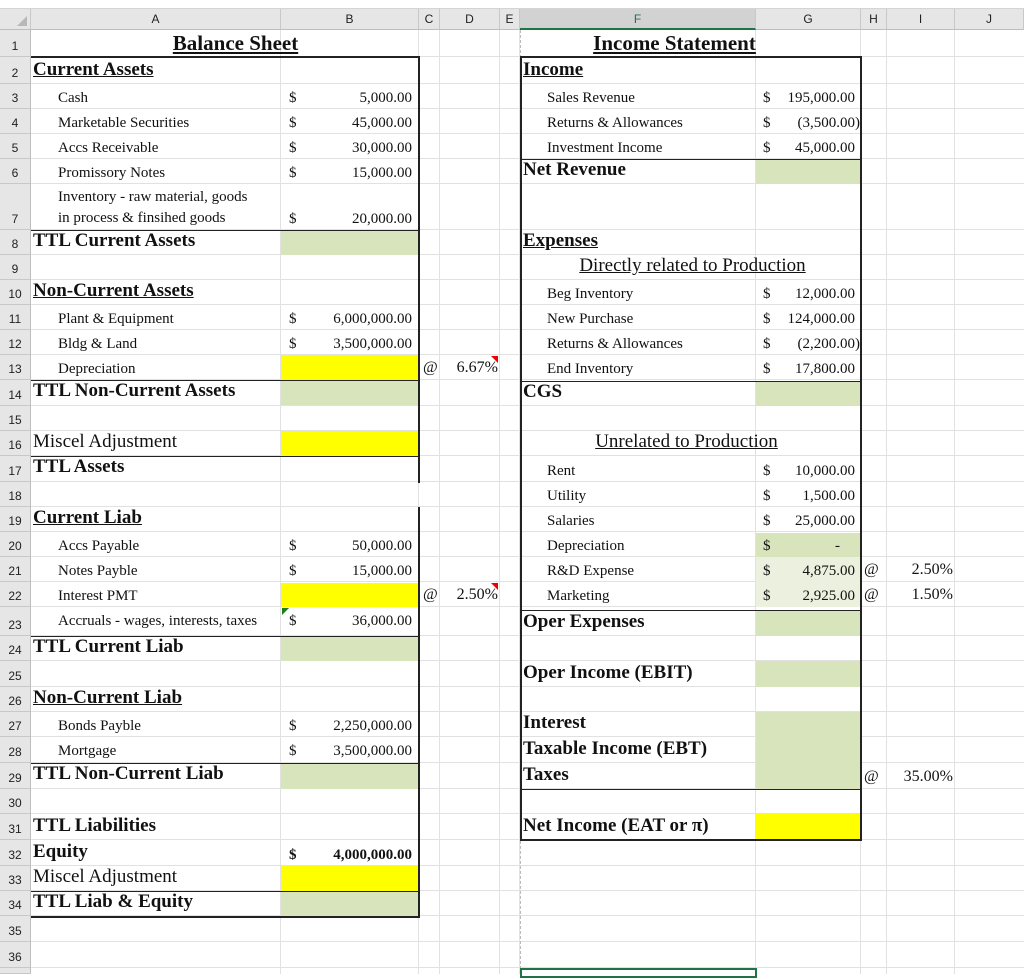  Describe the element at coordinates (15, 19) in the screenshot. I see `select-all-button` at that location.